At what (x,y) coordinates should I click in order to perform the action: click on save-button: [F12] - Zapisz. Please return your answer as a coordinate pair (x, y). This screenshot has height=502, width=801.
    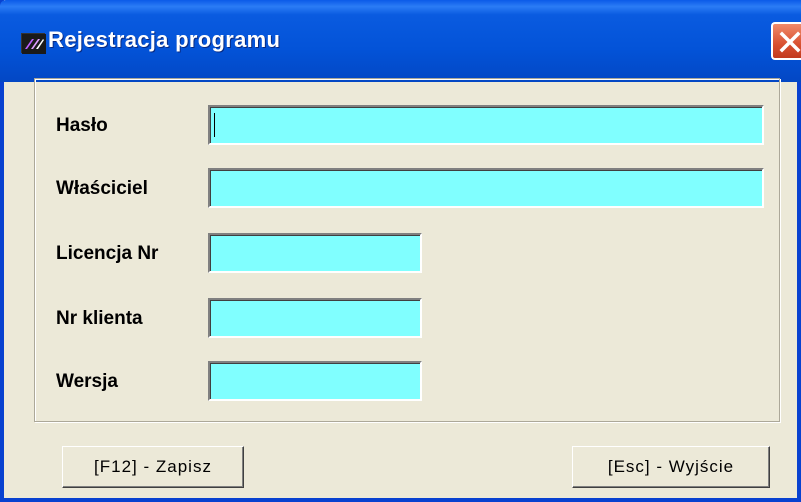
    Looking at the image, I should click on (153, 467).